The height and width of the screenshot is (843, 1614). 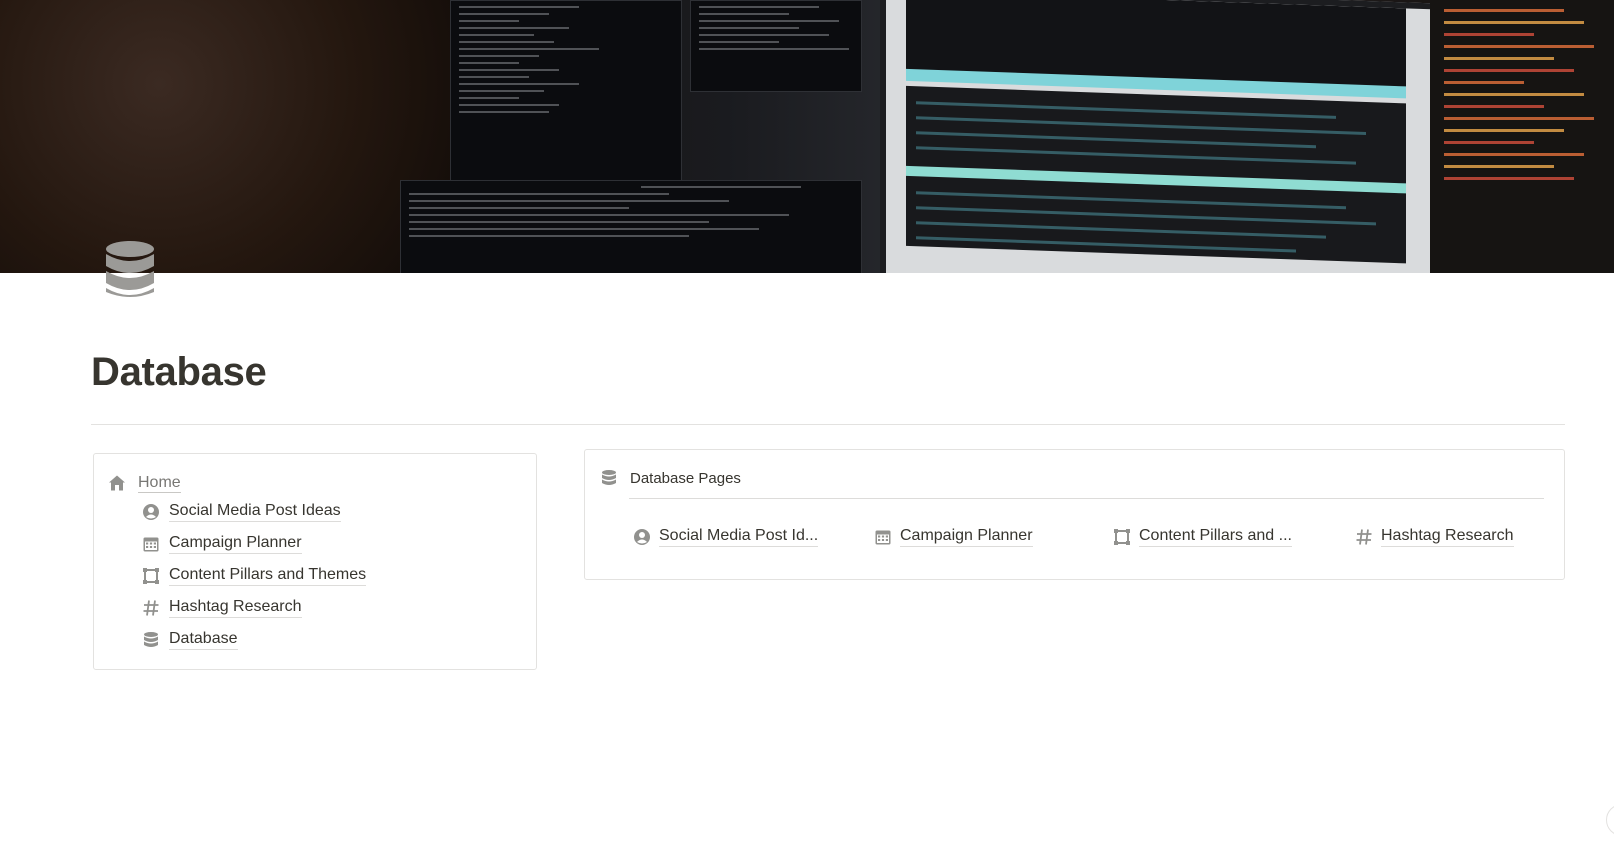 I want to click on database-pages-header: Database Pages, so click(x=670, y=478).